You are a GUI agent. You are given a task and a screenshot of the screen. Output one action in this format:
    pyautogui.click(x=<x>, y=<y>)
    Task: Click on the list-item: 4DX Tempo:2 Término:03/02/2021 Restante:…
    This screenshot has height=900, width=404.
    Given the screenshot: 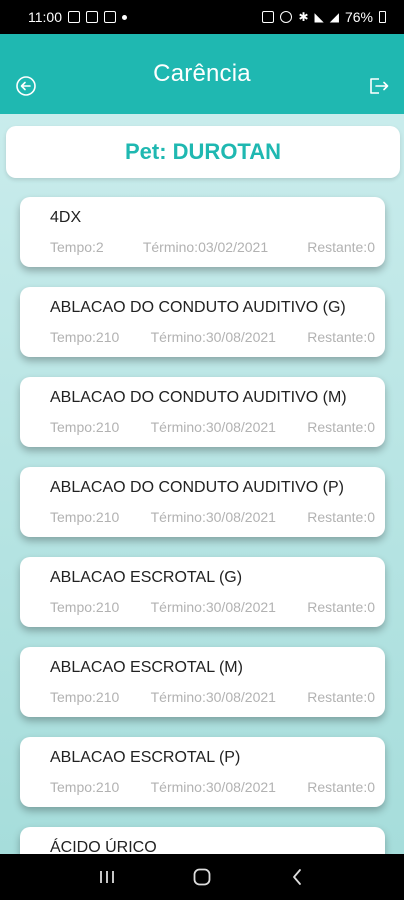 What is the action you would take?
    pyautogui.click(x=202, y=232)
    